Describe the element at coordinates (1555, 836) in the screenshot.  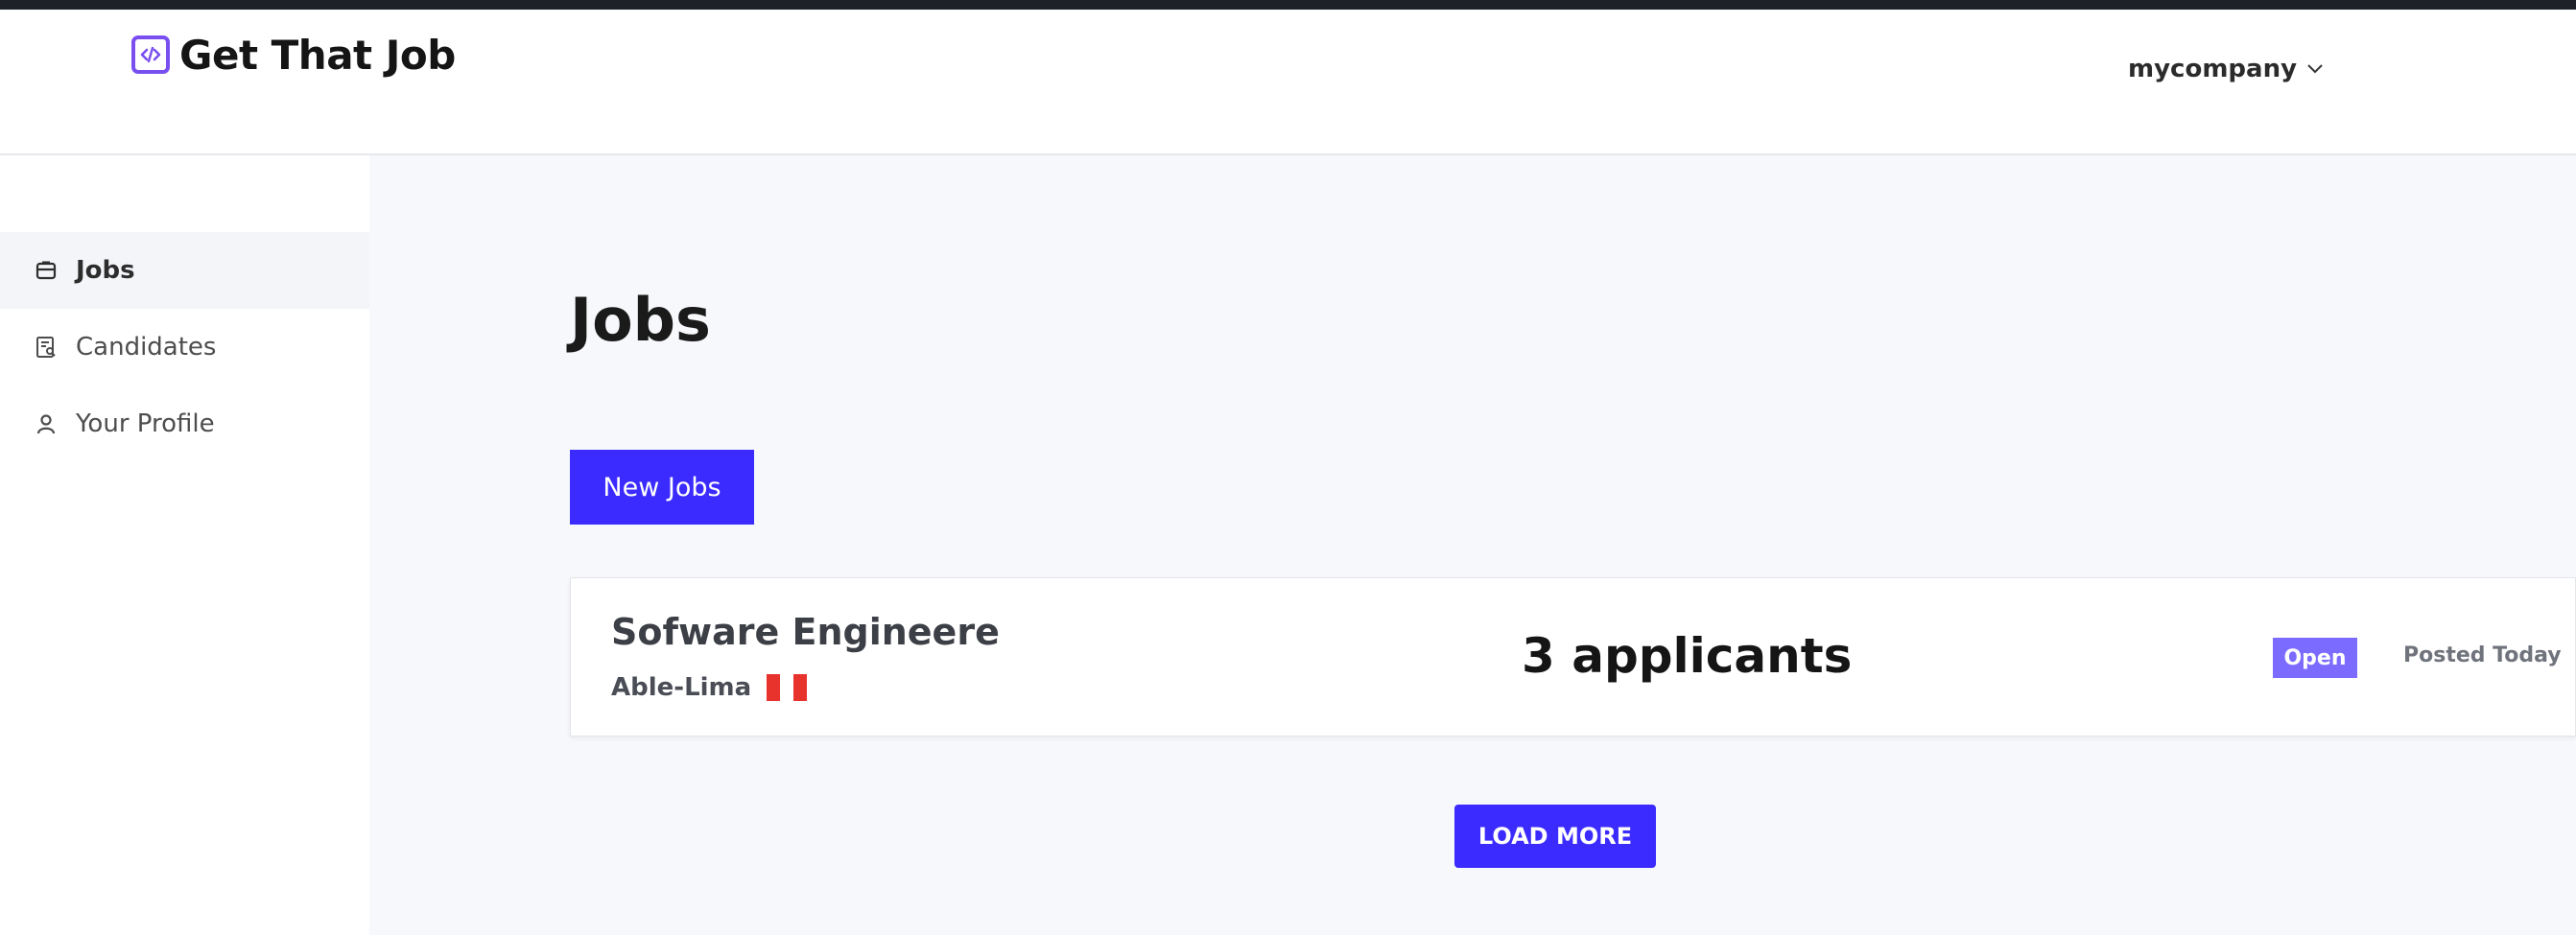
I see `load-more-button: LOAD MORE` at that location.